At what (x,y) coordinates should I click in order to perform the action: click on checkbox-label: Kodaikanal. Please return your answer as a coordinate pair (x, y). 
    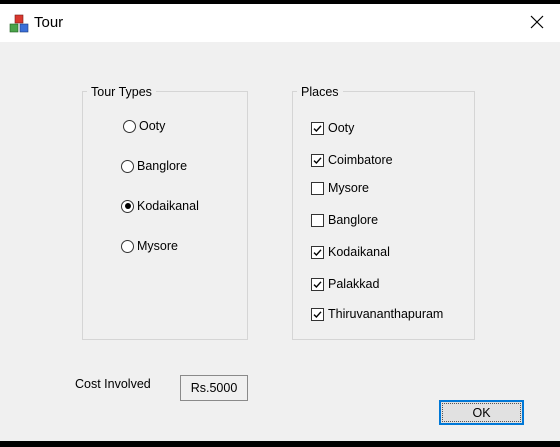
    Looking at the image, I should click on (359, 252).